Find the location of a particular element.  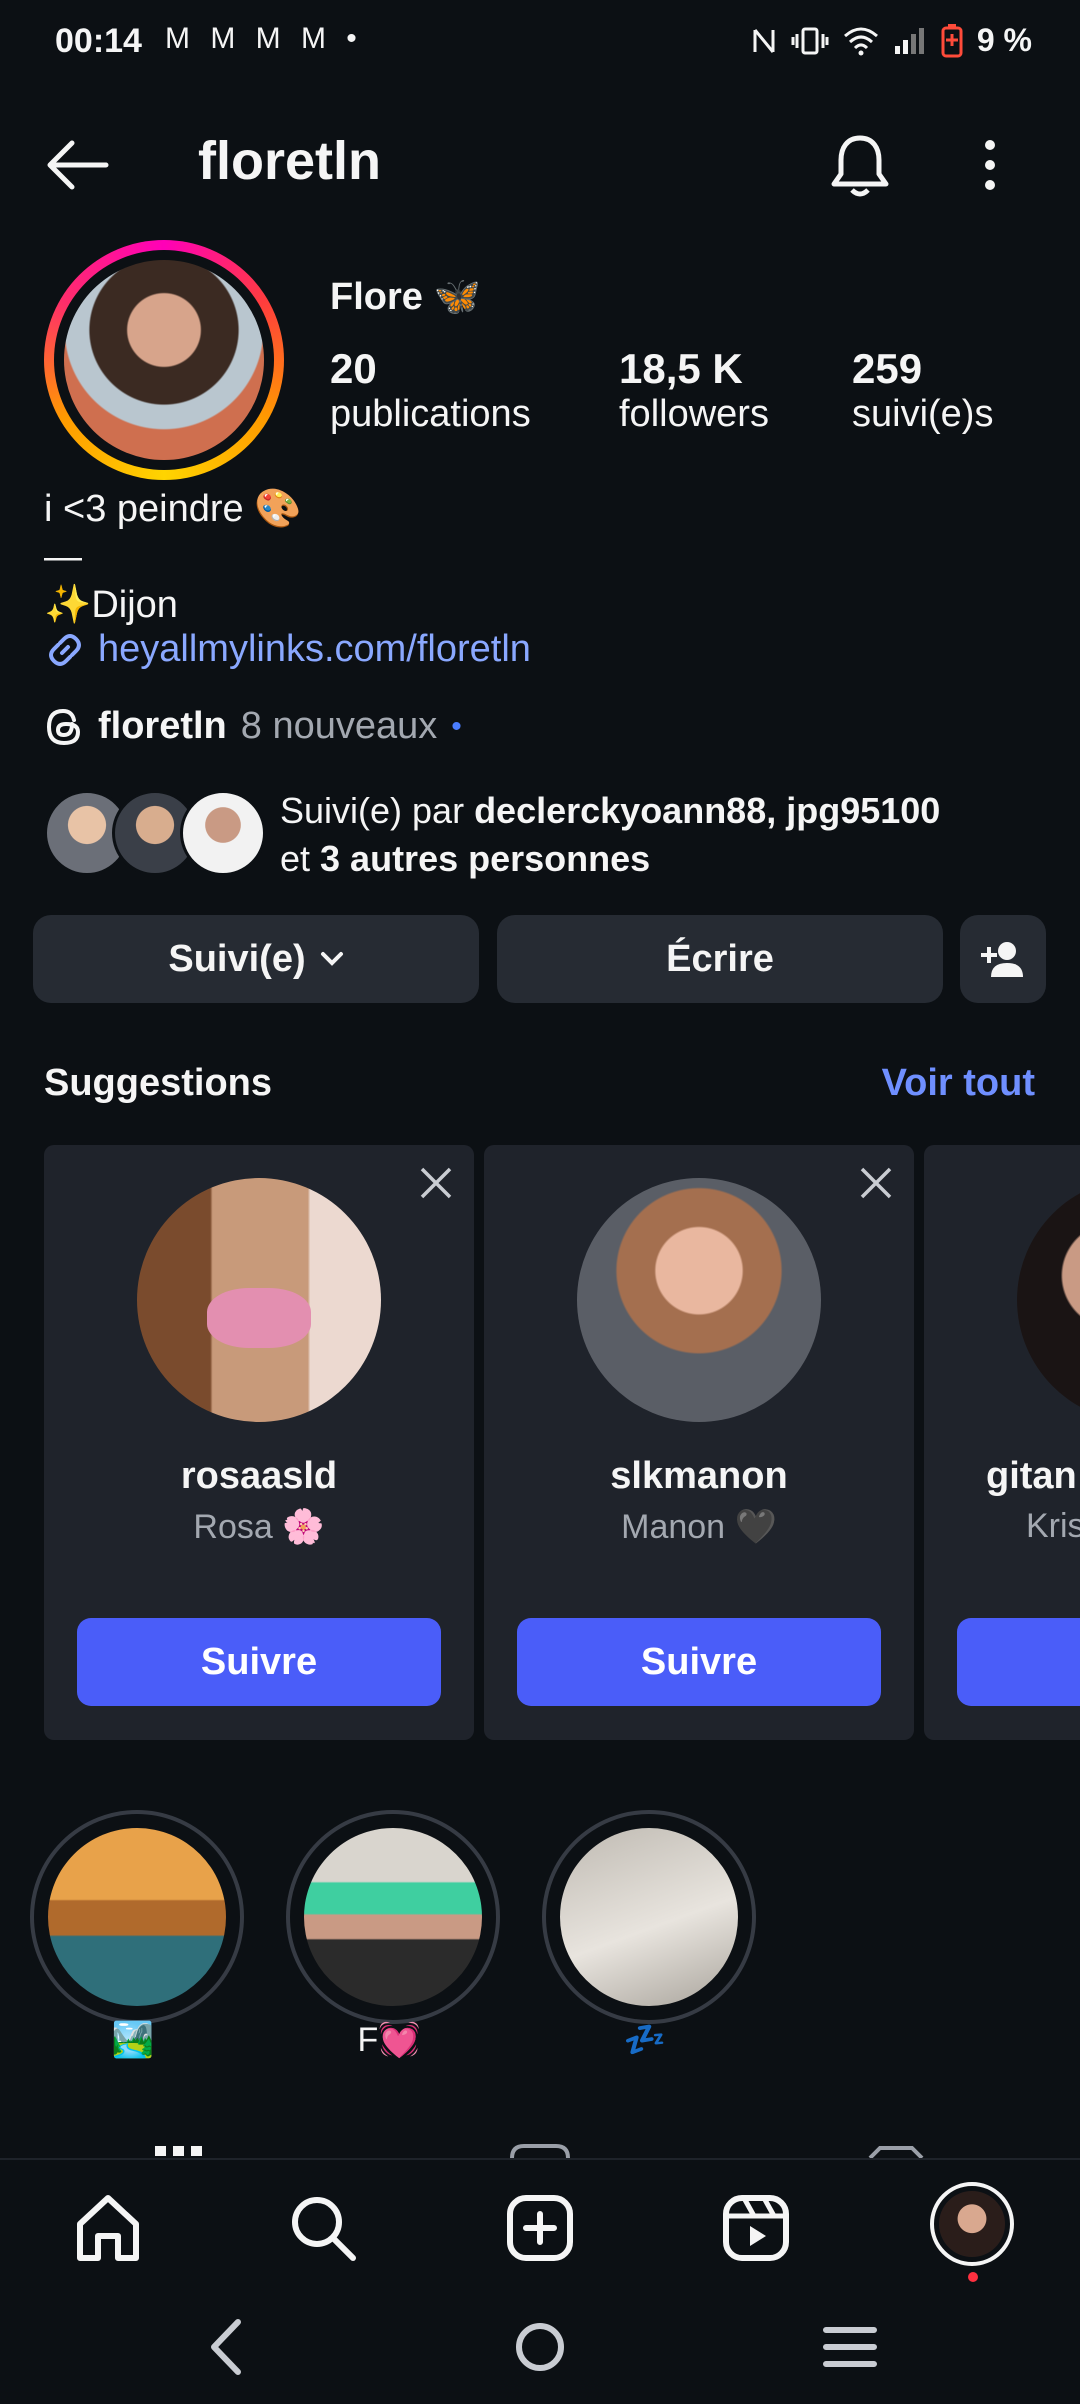

nfc-icon is located at coordinates (764, 40).